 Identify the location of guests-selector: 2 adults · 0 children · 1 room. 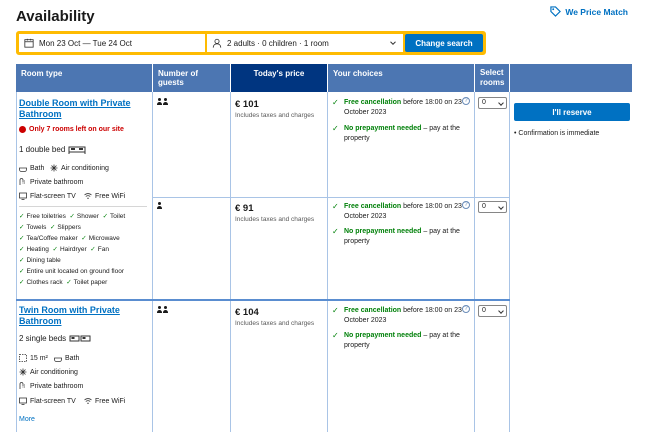
(305, 43).